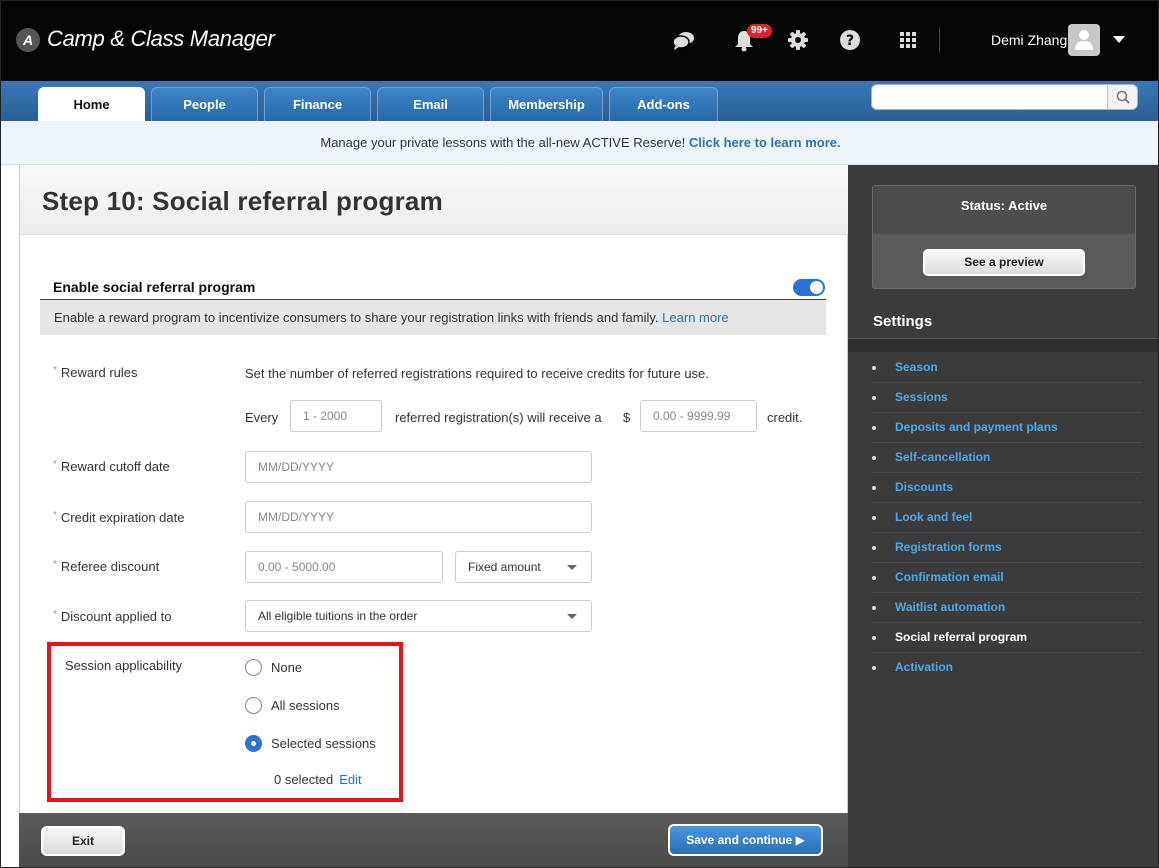 This screenshot has height=868, width=1159. I want to click on page-header: Step 10: Social referral program, so click(434, 200).